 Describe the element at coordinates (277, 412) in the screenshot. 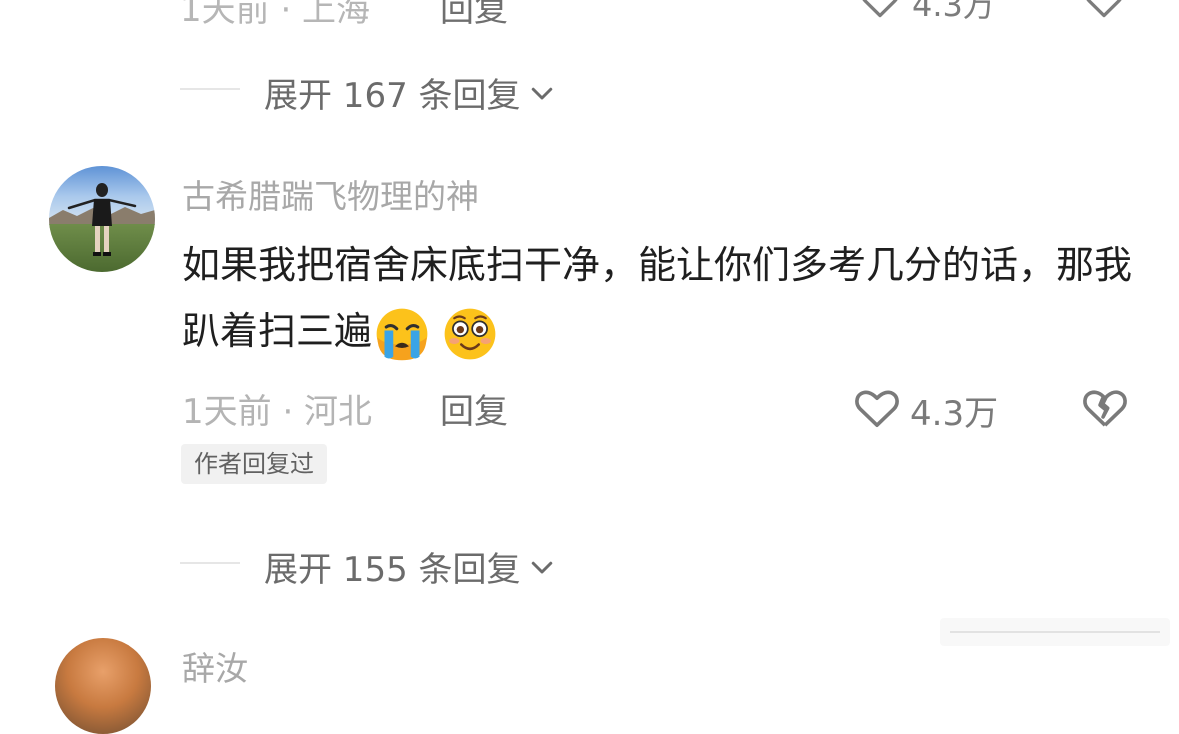

I see `comment-meta: 1天前 · 河北` at that location.